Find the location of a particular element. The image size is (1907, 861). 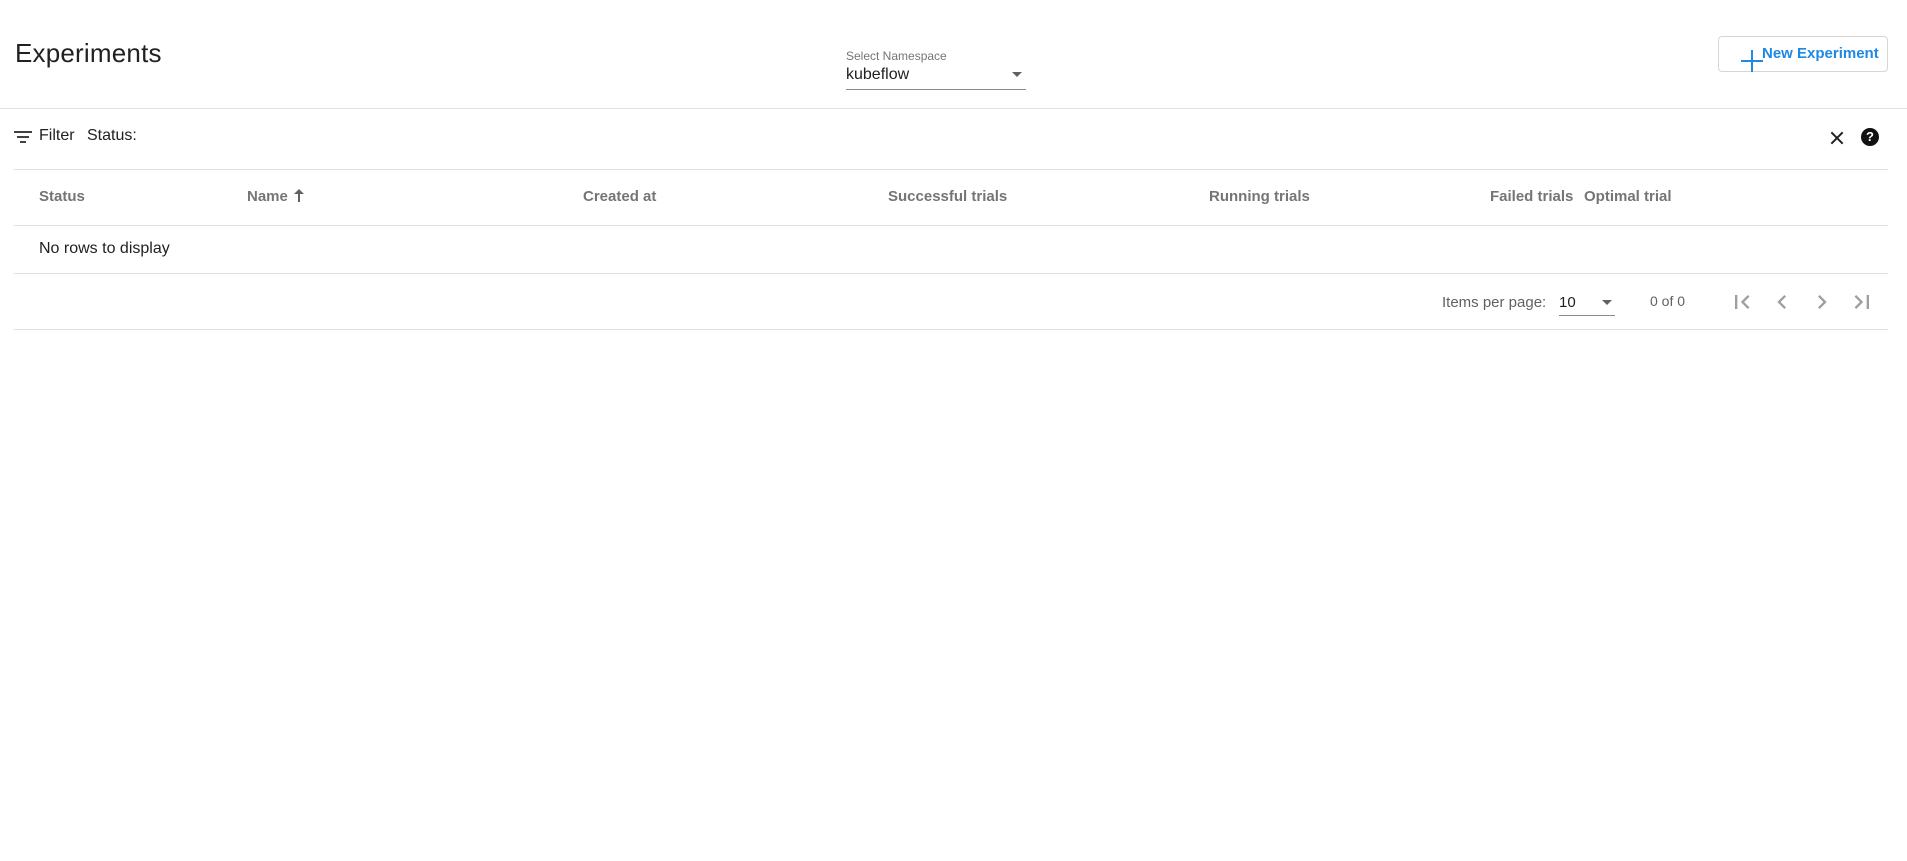

close-icon is located at coordinates (1837, 138).